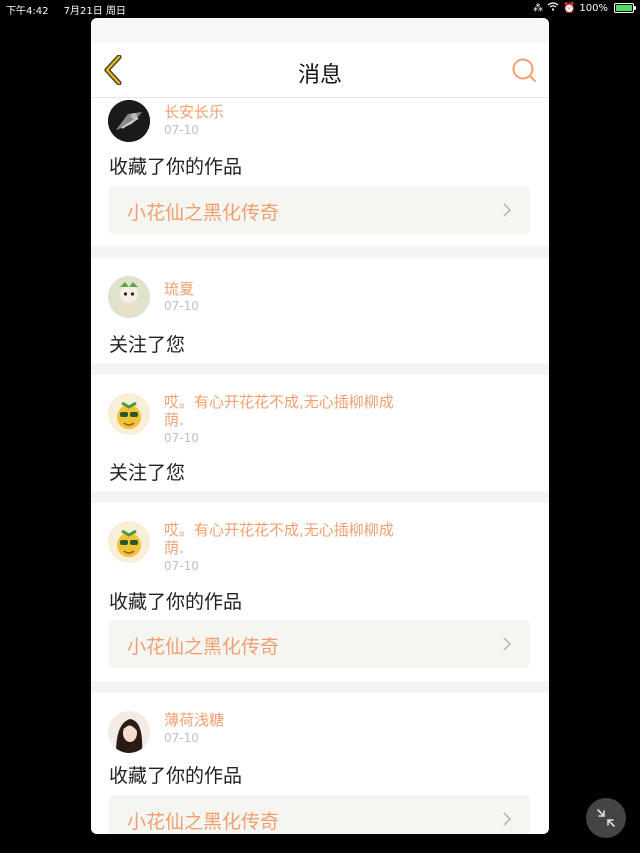 This screenshot has width=640, height=853. What do you see at coordinates (319, 75) in the screenshot?
I see `page-title: 消息` at bounding box center [319, 75].